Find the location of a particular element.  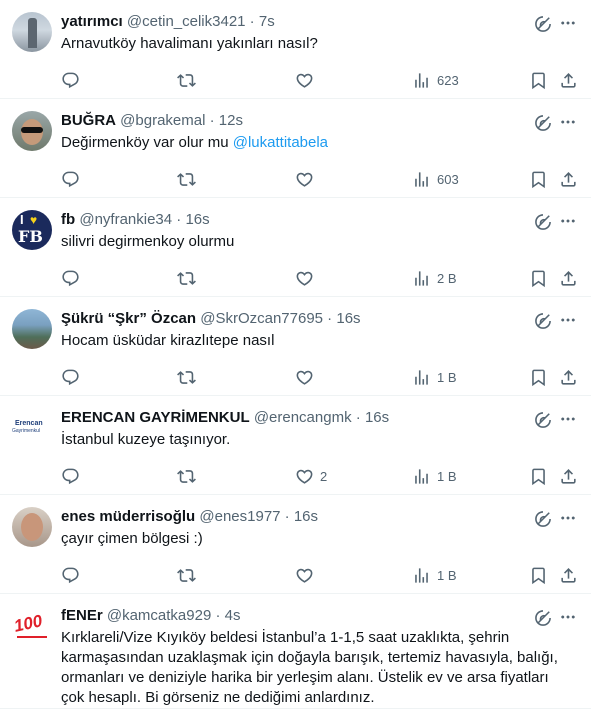

like-button: 2 is located at coordinates (311, 476).